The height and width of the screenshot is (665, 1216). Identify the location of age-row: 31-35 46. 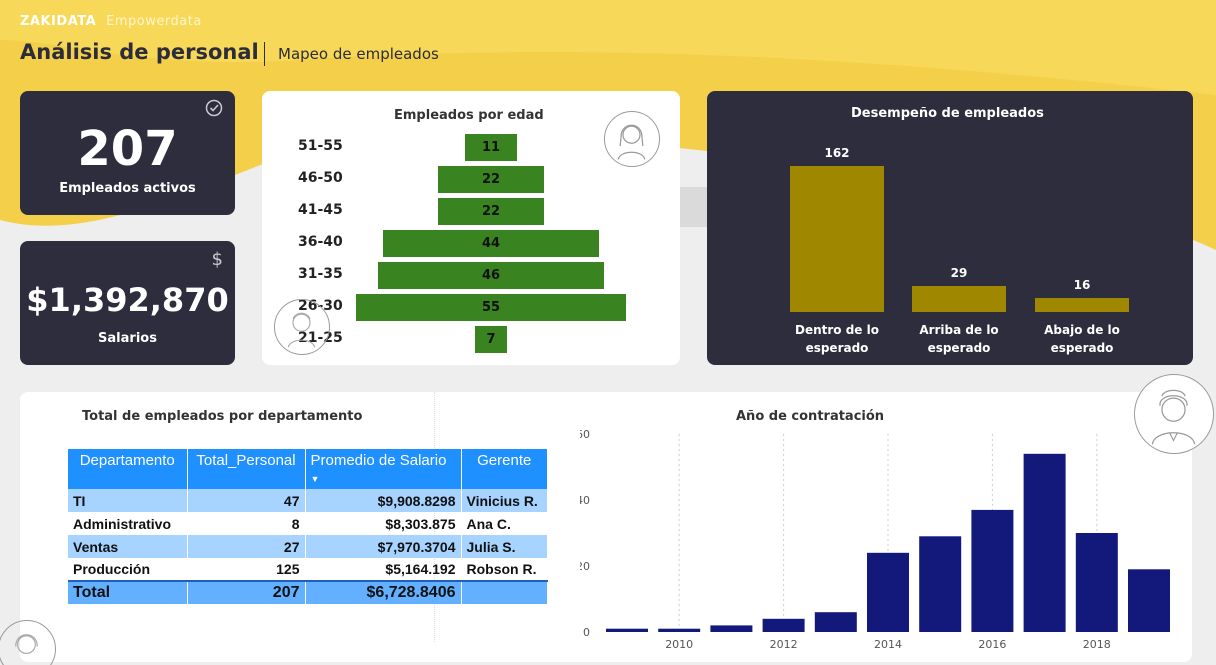
(471, 276).